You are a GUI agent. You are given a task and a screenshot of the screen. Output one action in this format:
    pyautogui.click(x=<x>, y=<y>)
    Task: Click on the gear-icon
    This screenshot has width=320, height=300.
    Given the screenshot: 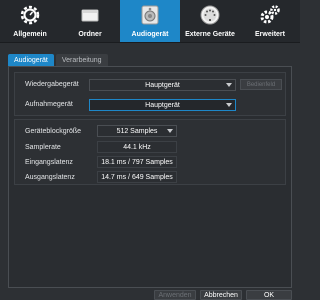 What is the action you would take?
    pyautogui.click(x=30, y=15)
    